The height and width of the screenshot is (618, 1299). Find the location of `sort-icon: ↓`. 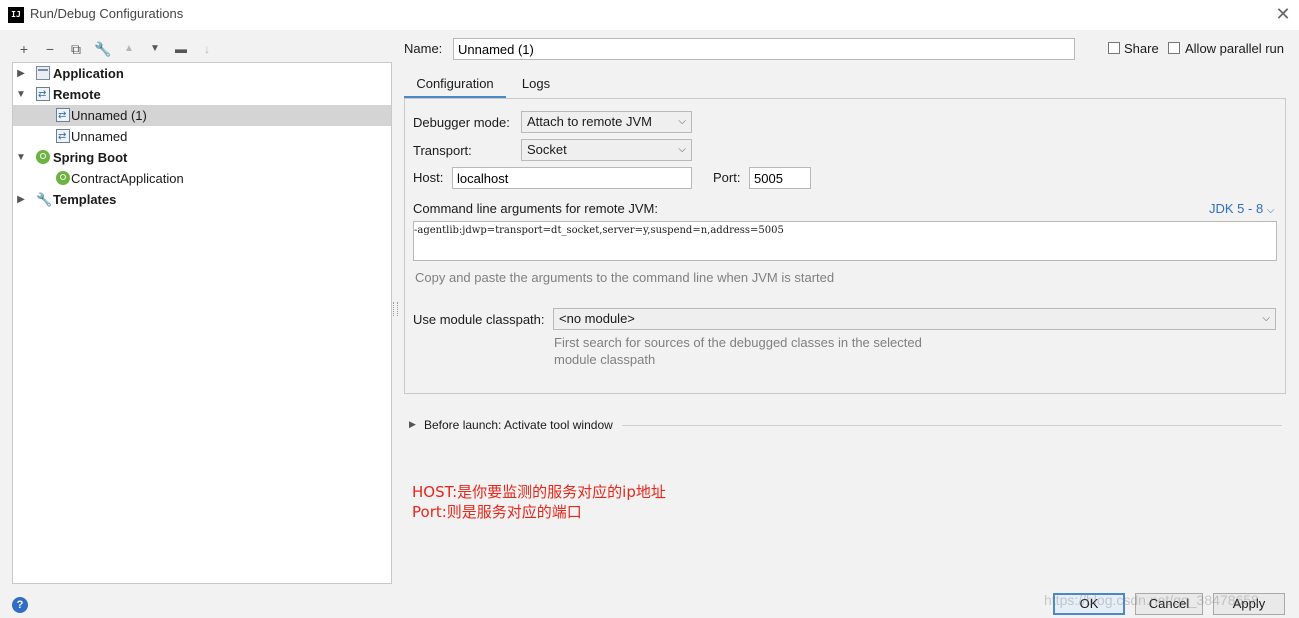

sort-icon: ↓ is located at coordinates (207, 49).